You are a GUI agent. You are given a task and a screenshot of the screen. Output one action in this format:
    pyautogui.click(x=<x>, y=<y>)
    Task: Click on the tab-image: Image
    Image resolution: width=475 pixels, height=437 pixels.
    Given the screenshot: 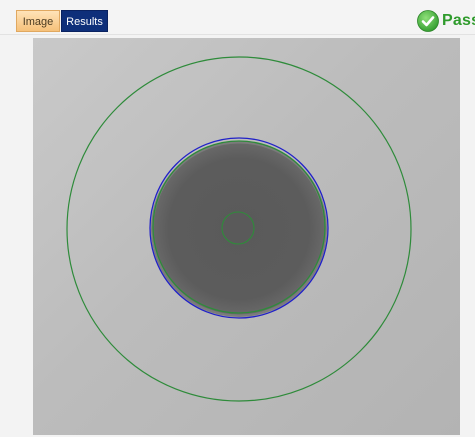 What is the action you would take?
    pyautogui.click(x=38, y=21)
    